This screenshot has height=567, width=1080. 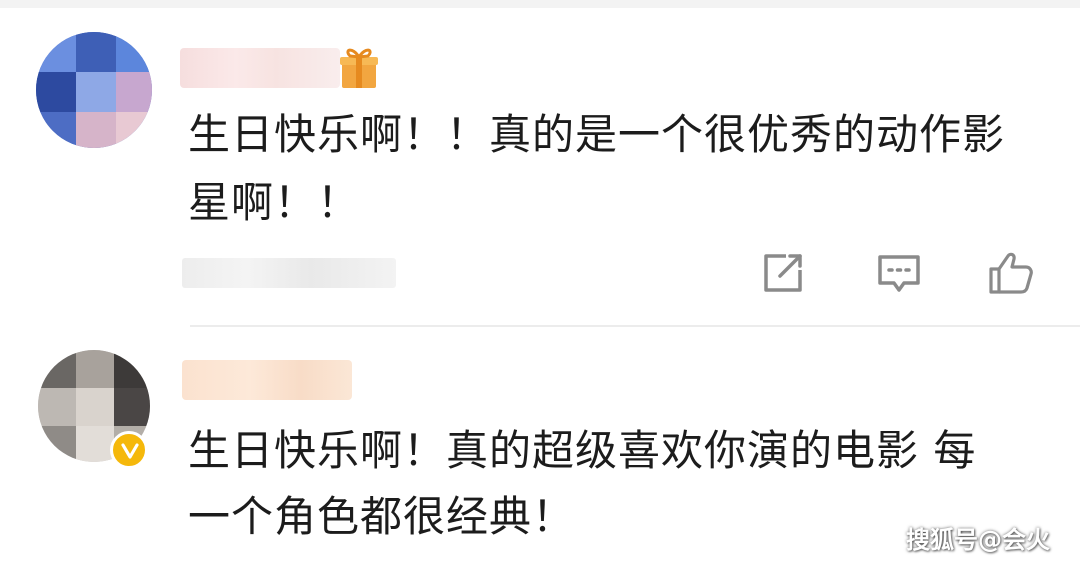 What do you see at coordinates (597, 134) in the screenshot?
I see `comment-text-line: 生日快乐啊！！真的是一个很优秀的动作影` at bounding box center [597, 134].